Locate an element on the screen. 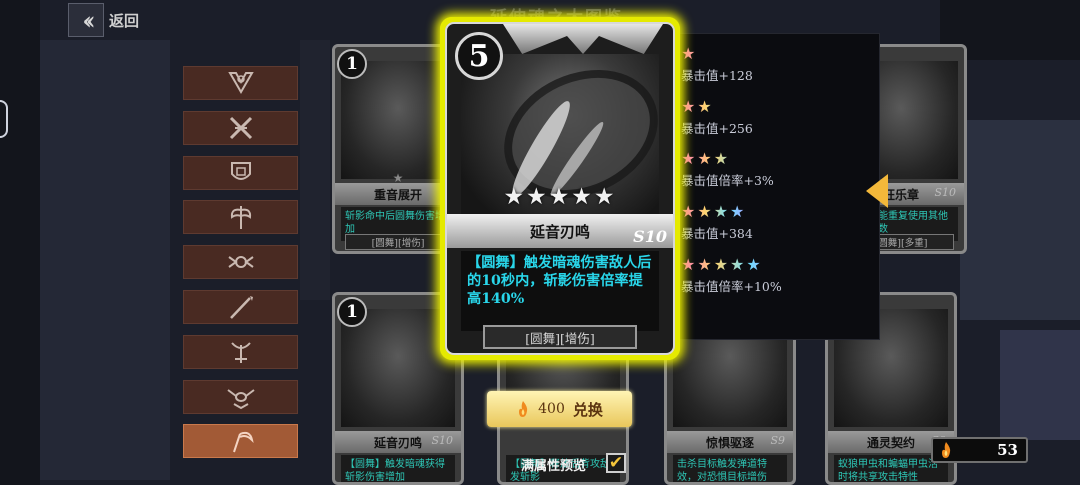 This screenshot has width=1080, height=485. category-scythe is located at coordinates (240, 441).